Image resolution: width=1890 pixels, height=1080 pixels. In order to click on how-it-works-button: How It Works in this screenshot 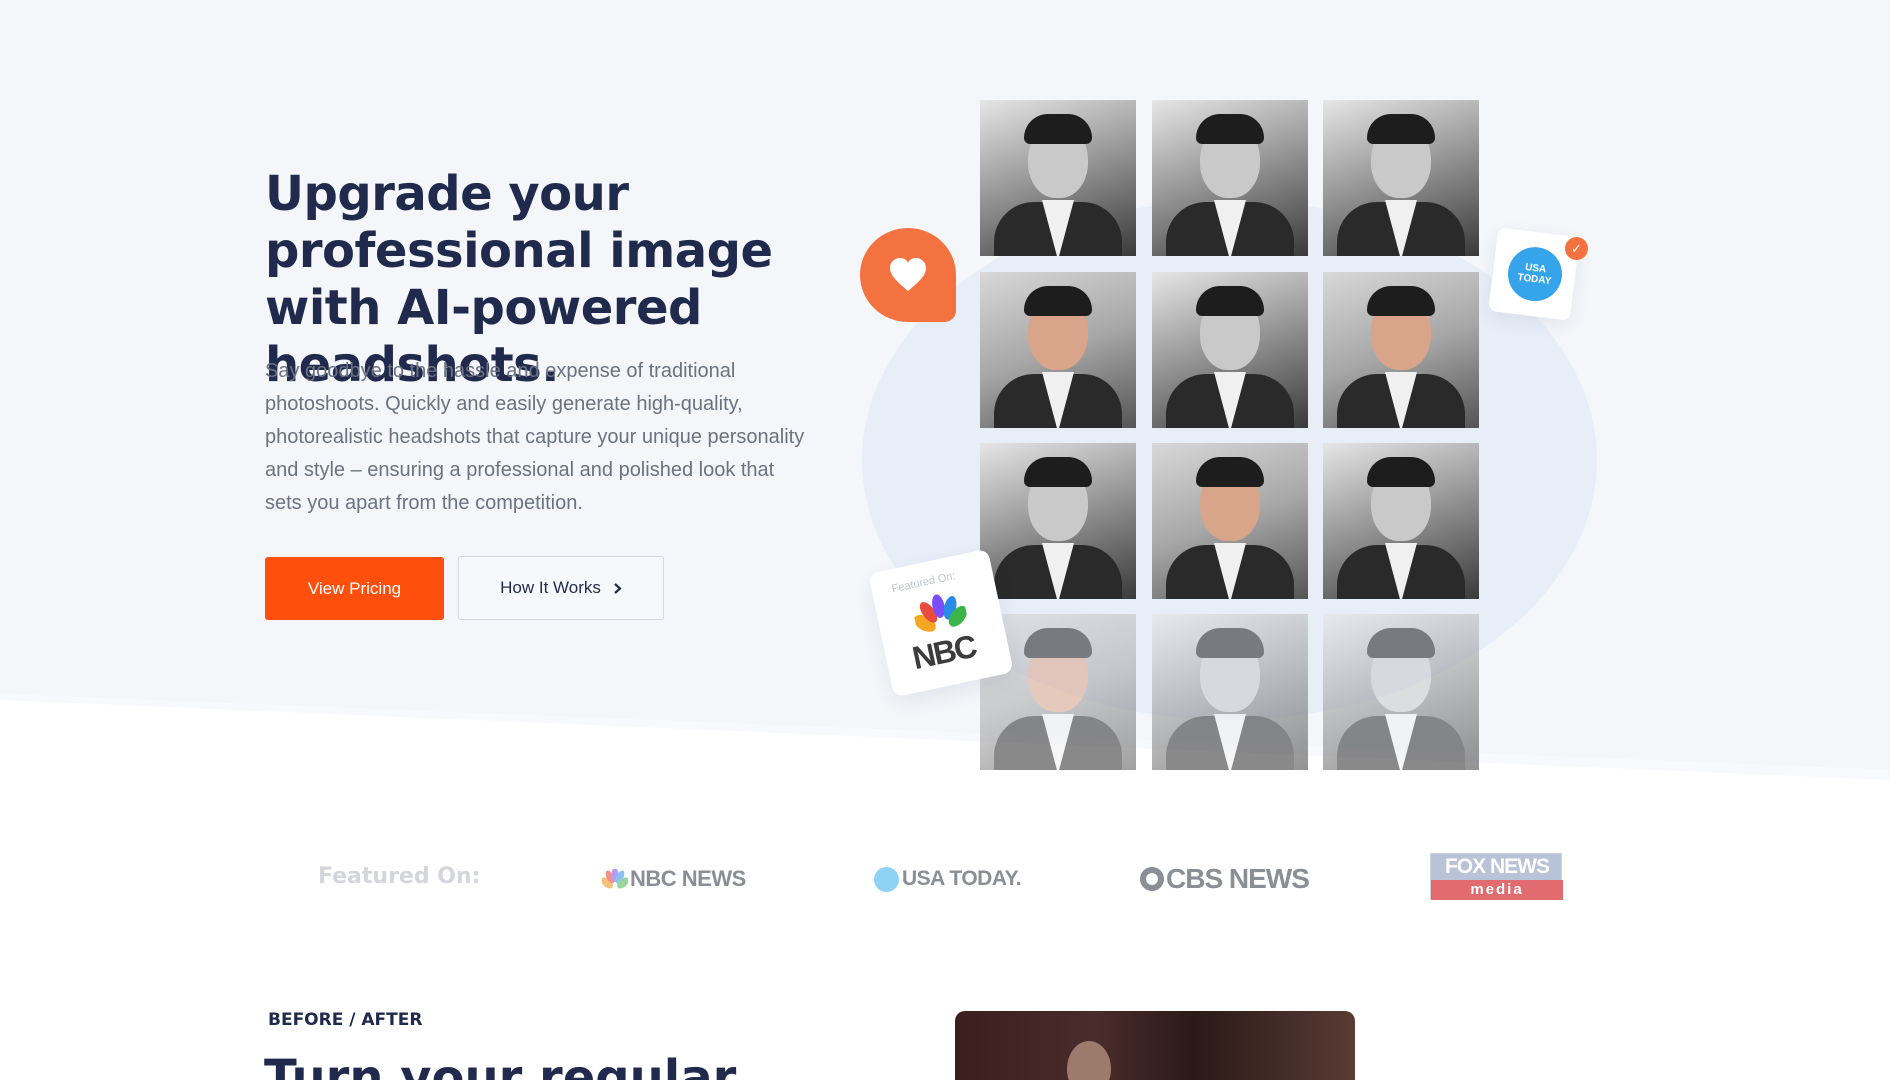, I will do `click(561, 588)`.